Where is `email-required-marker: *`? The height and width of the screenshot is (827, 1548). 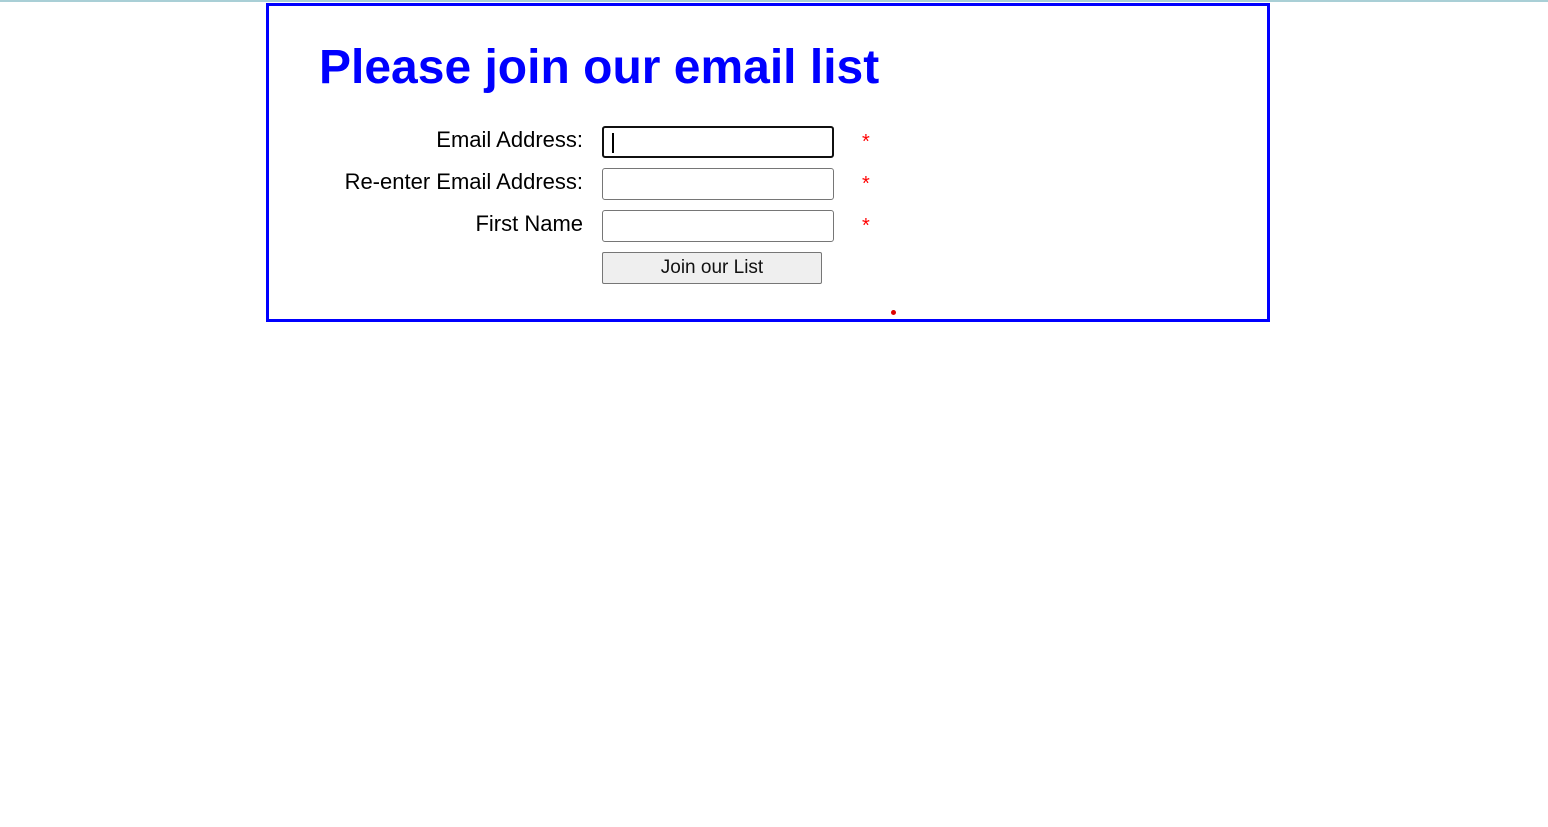
email-required-marker: * is located at coordinates (866, 142).